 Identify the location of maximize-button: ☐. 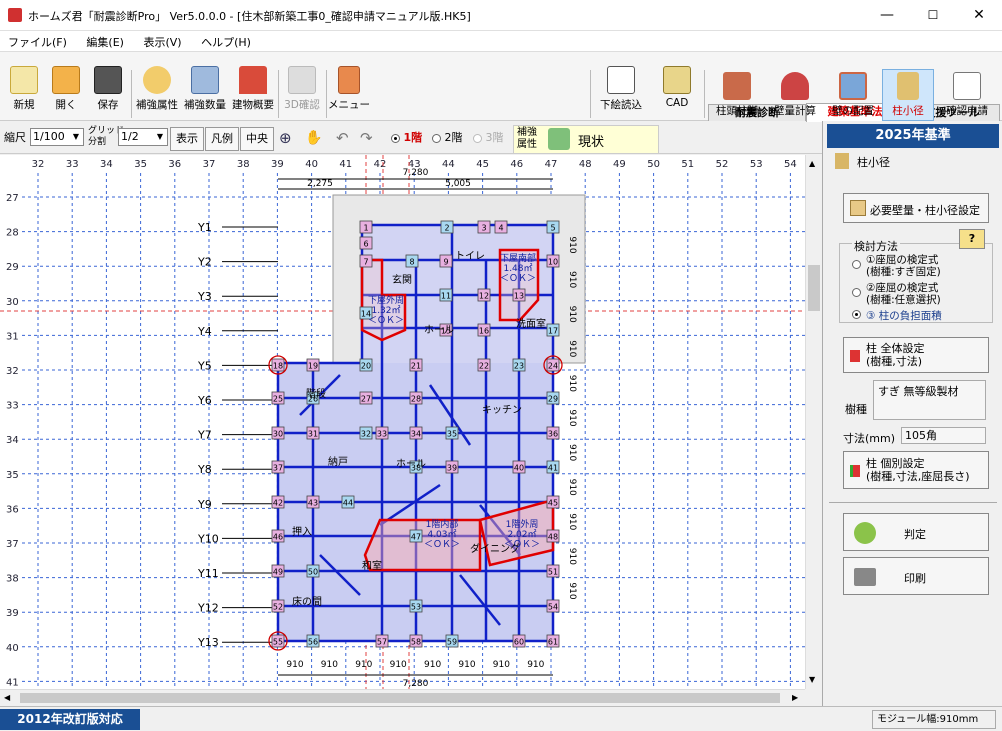
(933, 15).